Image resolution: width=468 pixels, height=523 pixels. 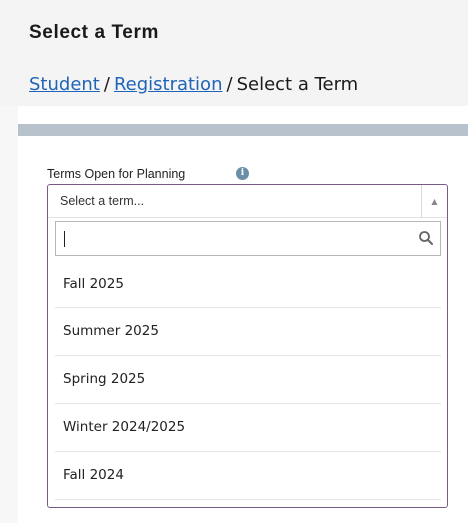 I want to click on breadcrumb-current: Select a Term, so click(x=297, y=84).